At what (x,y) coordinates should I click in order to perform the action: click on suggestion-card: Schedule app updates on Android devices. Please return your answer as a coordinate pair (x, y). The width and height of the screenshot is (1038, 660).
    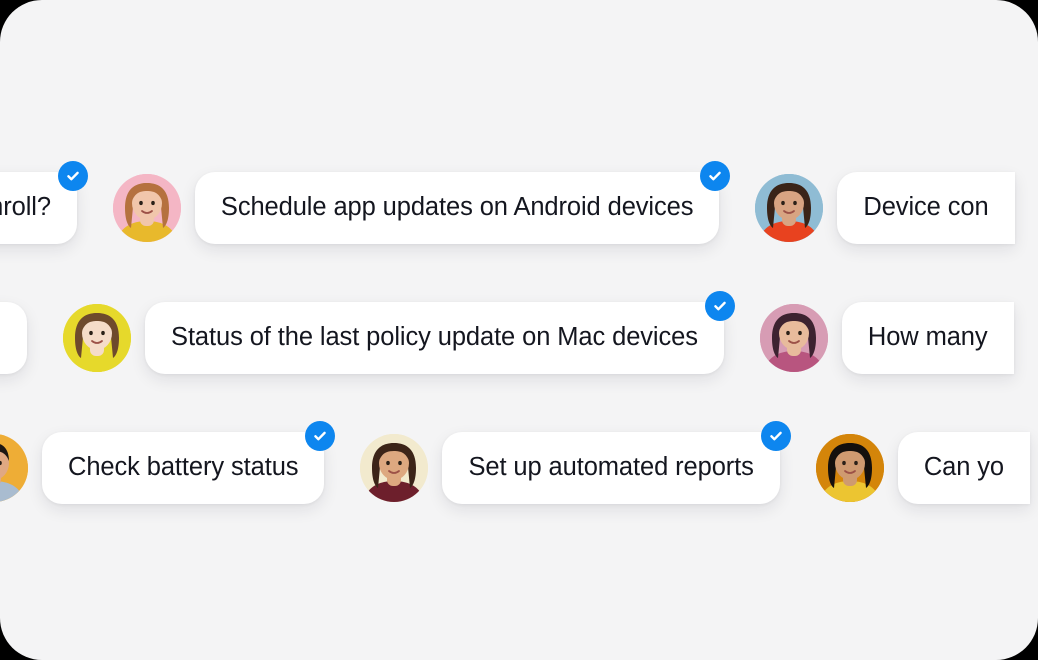
    Looking at the image, I should click on (462, 202).